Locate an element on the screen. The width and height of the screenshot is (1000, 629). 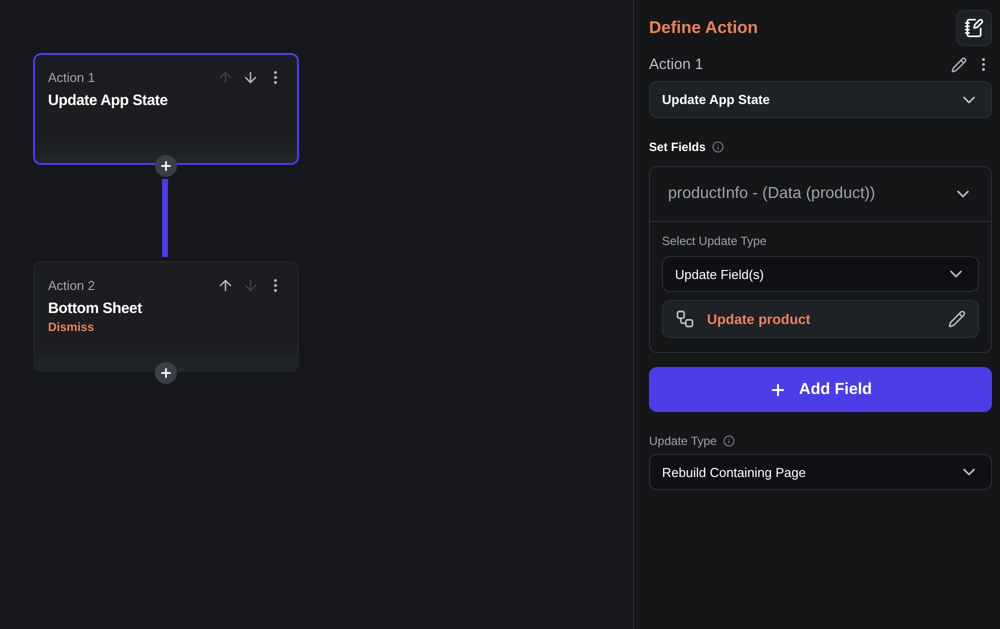
update-type-select: Update Field(s) is located at coordinates (820, 274).